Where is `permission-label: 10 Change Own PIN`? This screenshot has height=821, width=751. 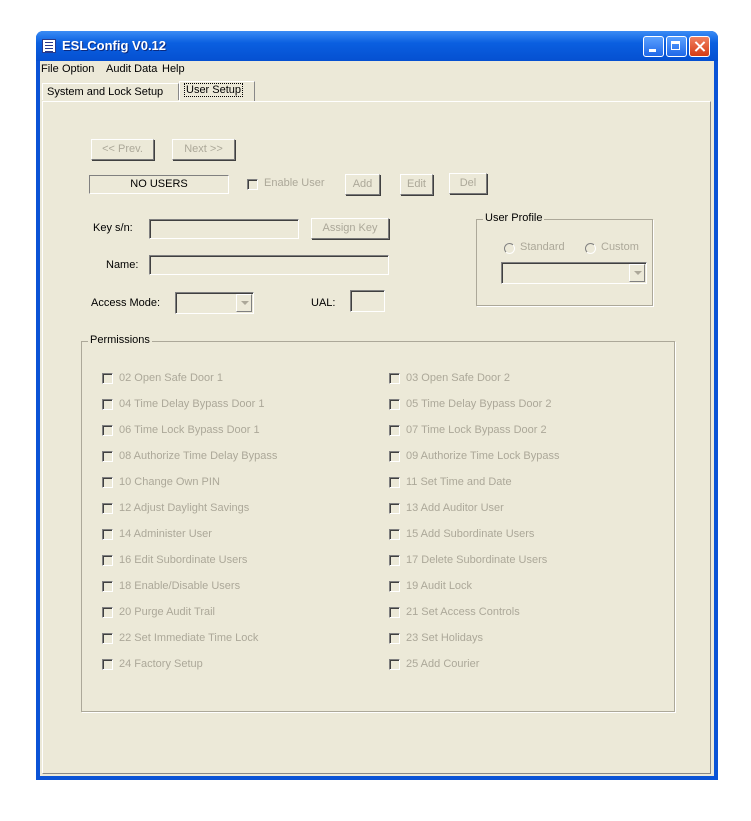
permission-label: 10 Change Own PIN is located at coordinates (169, 482).